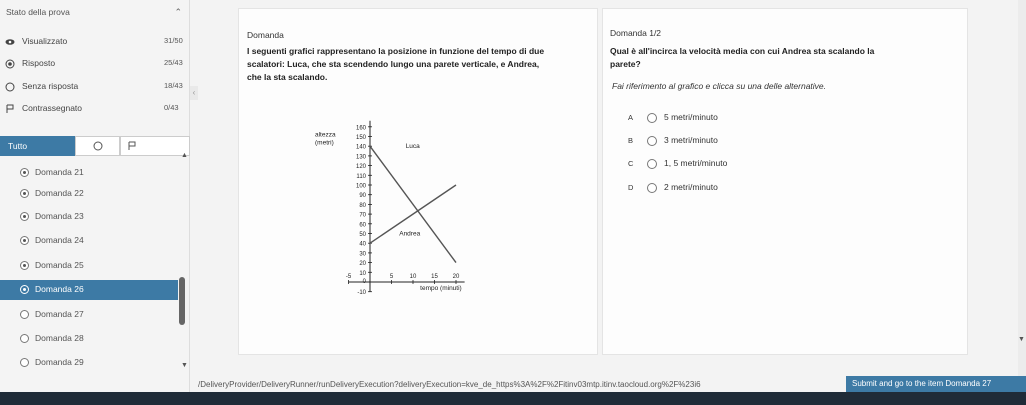 The height and width of the screenshot is (405, 1026). Describe the element at coordinates (361, 293) in the screenshot. I see `y-tick-label: -10` at that location.